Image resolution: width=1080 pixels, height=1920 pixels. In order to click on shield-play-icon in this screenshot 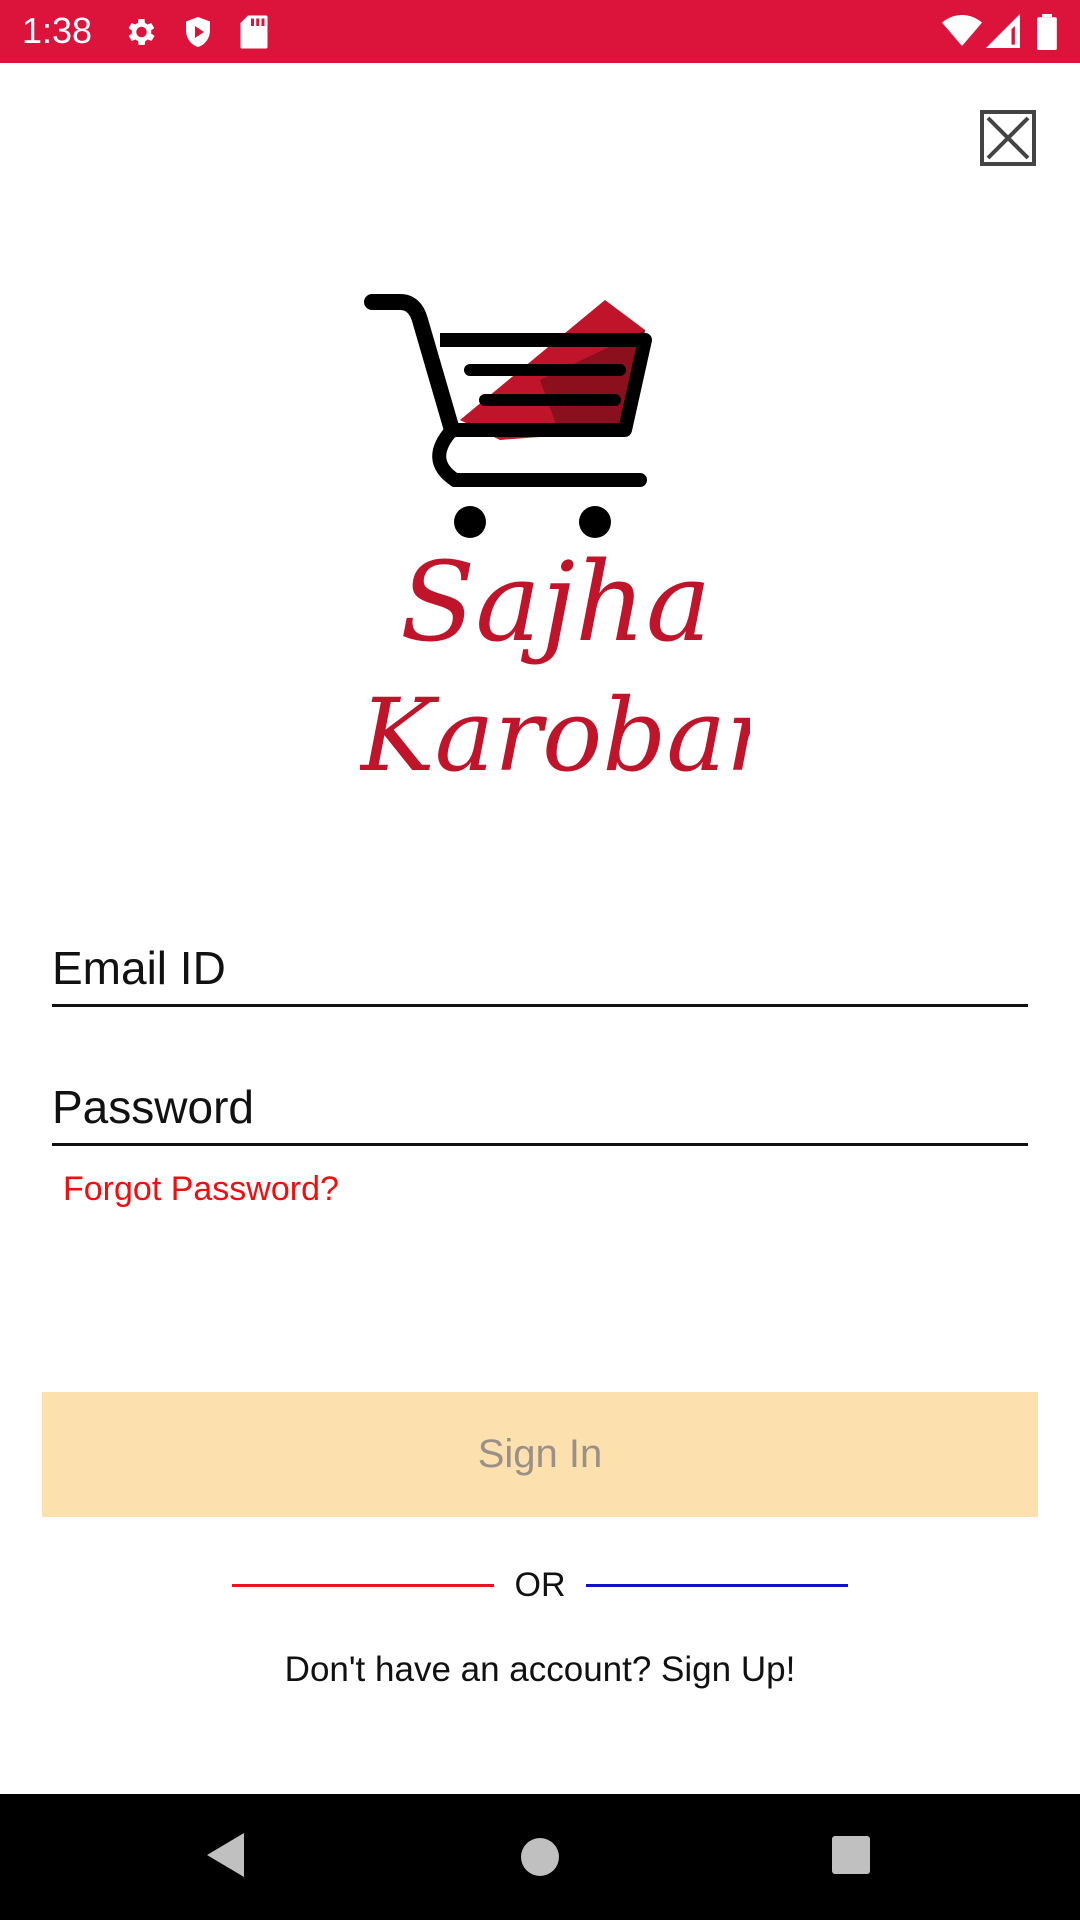, I will do `click(198, 32)`.